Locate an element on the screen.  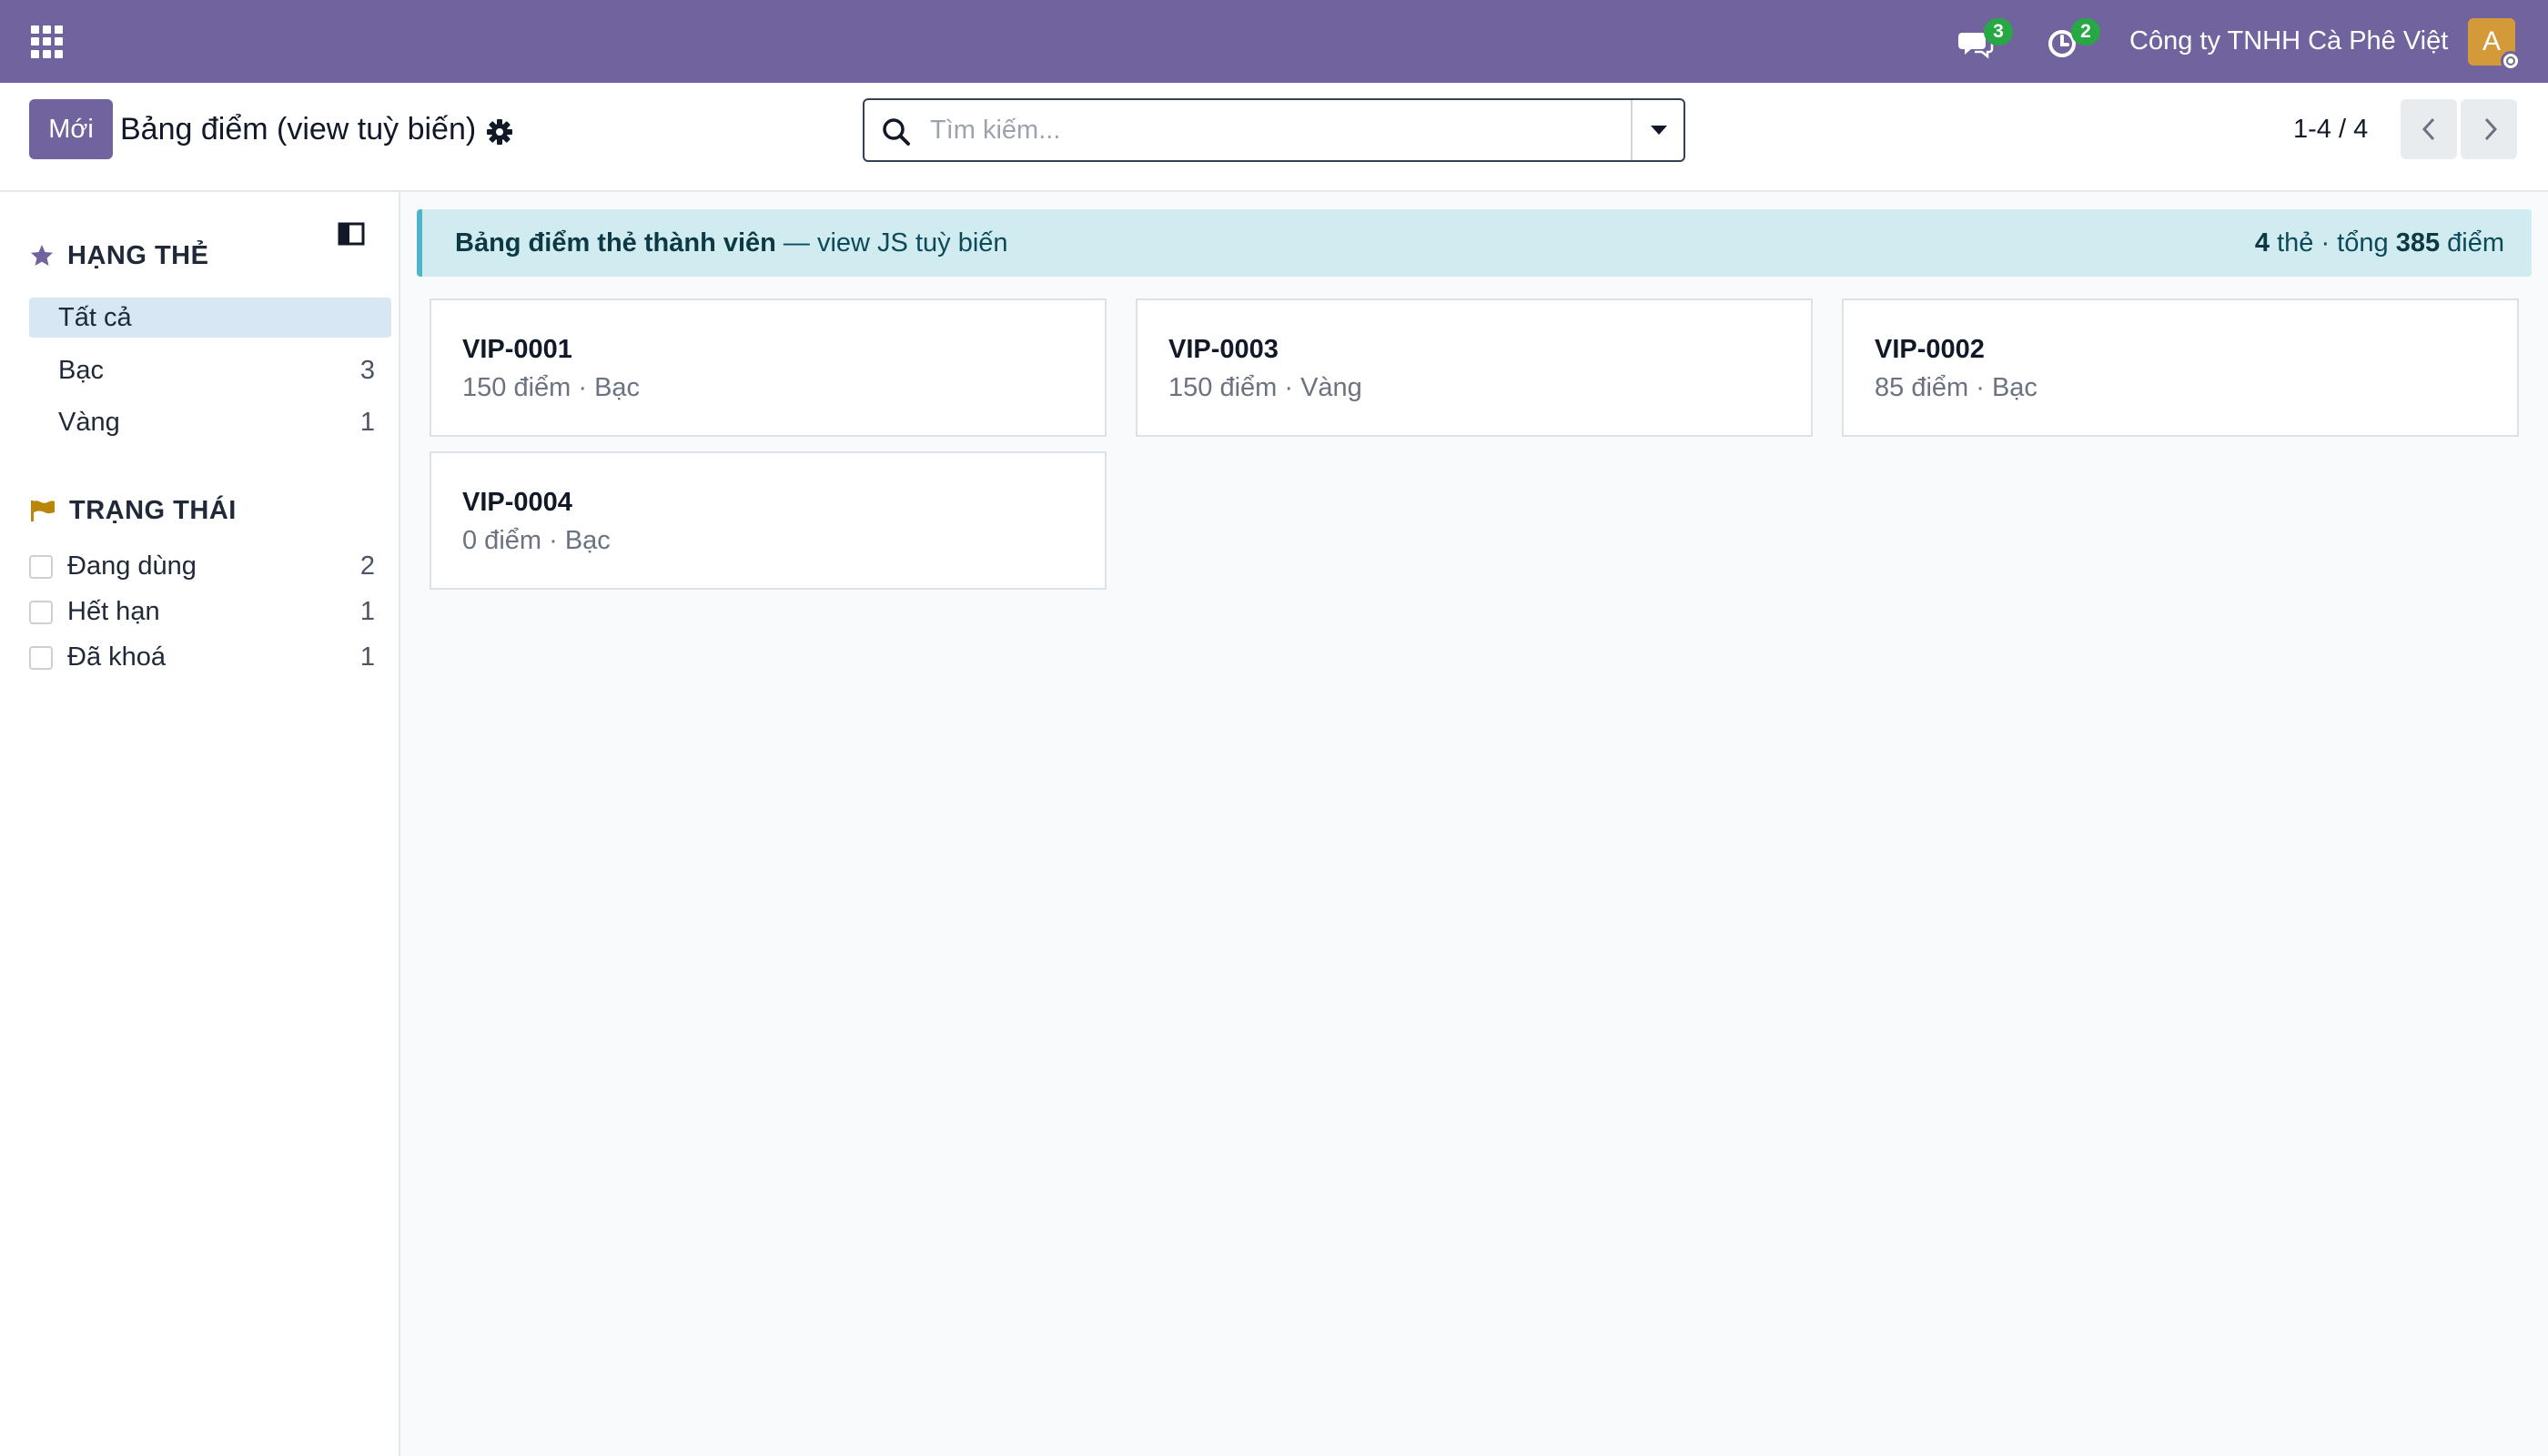
tier-item-label: Tất cả is located at coordinates (95, 317).